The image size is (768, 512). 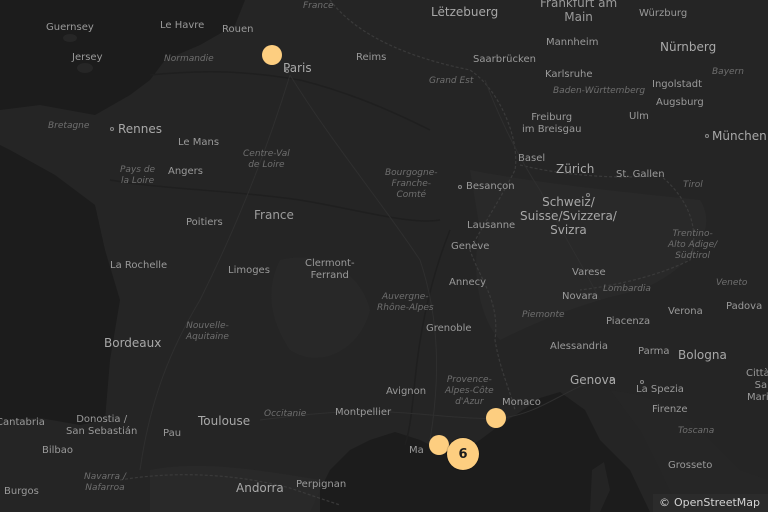 What do you see at coordinates (318, 6) in the screenshot?
I see `label-france-top: France` at bounding box center [318, 6].